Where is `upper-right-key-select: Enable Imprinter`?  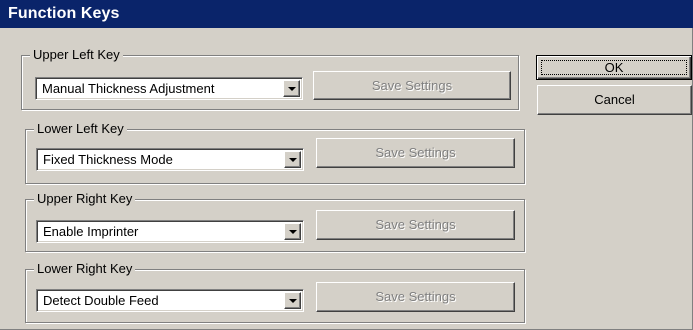
upper-right-key-select: Enable Imprinter is located at coordinates (170, 231).